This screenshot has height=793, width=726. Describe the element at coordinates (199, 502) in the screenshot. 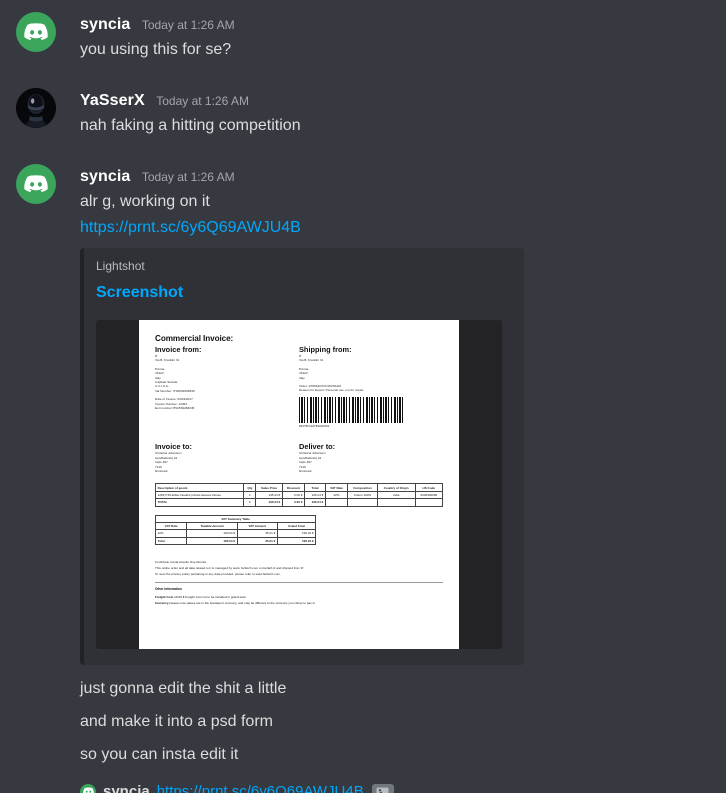

I see `cell-total-label: TOTAL` at that location.